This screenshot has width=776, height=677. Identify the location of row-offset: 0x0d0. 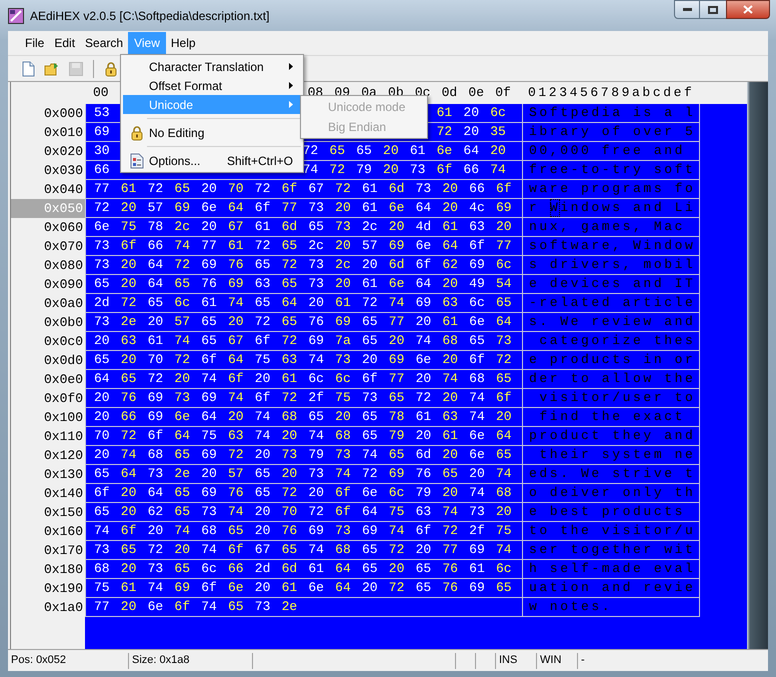
(48, 360).